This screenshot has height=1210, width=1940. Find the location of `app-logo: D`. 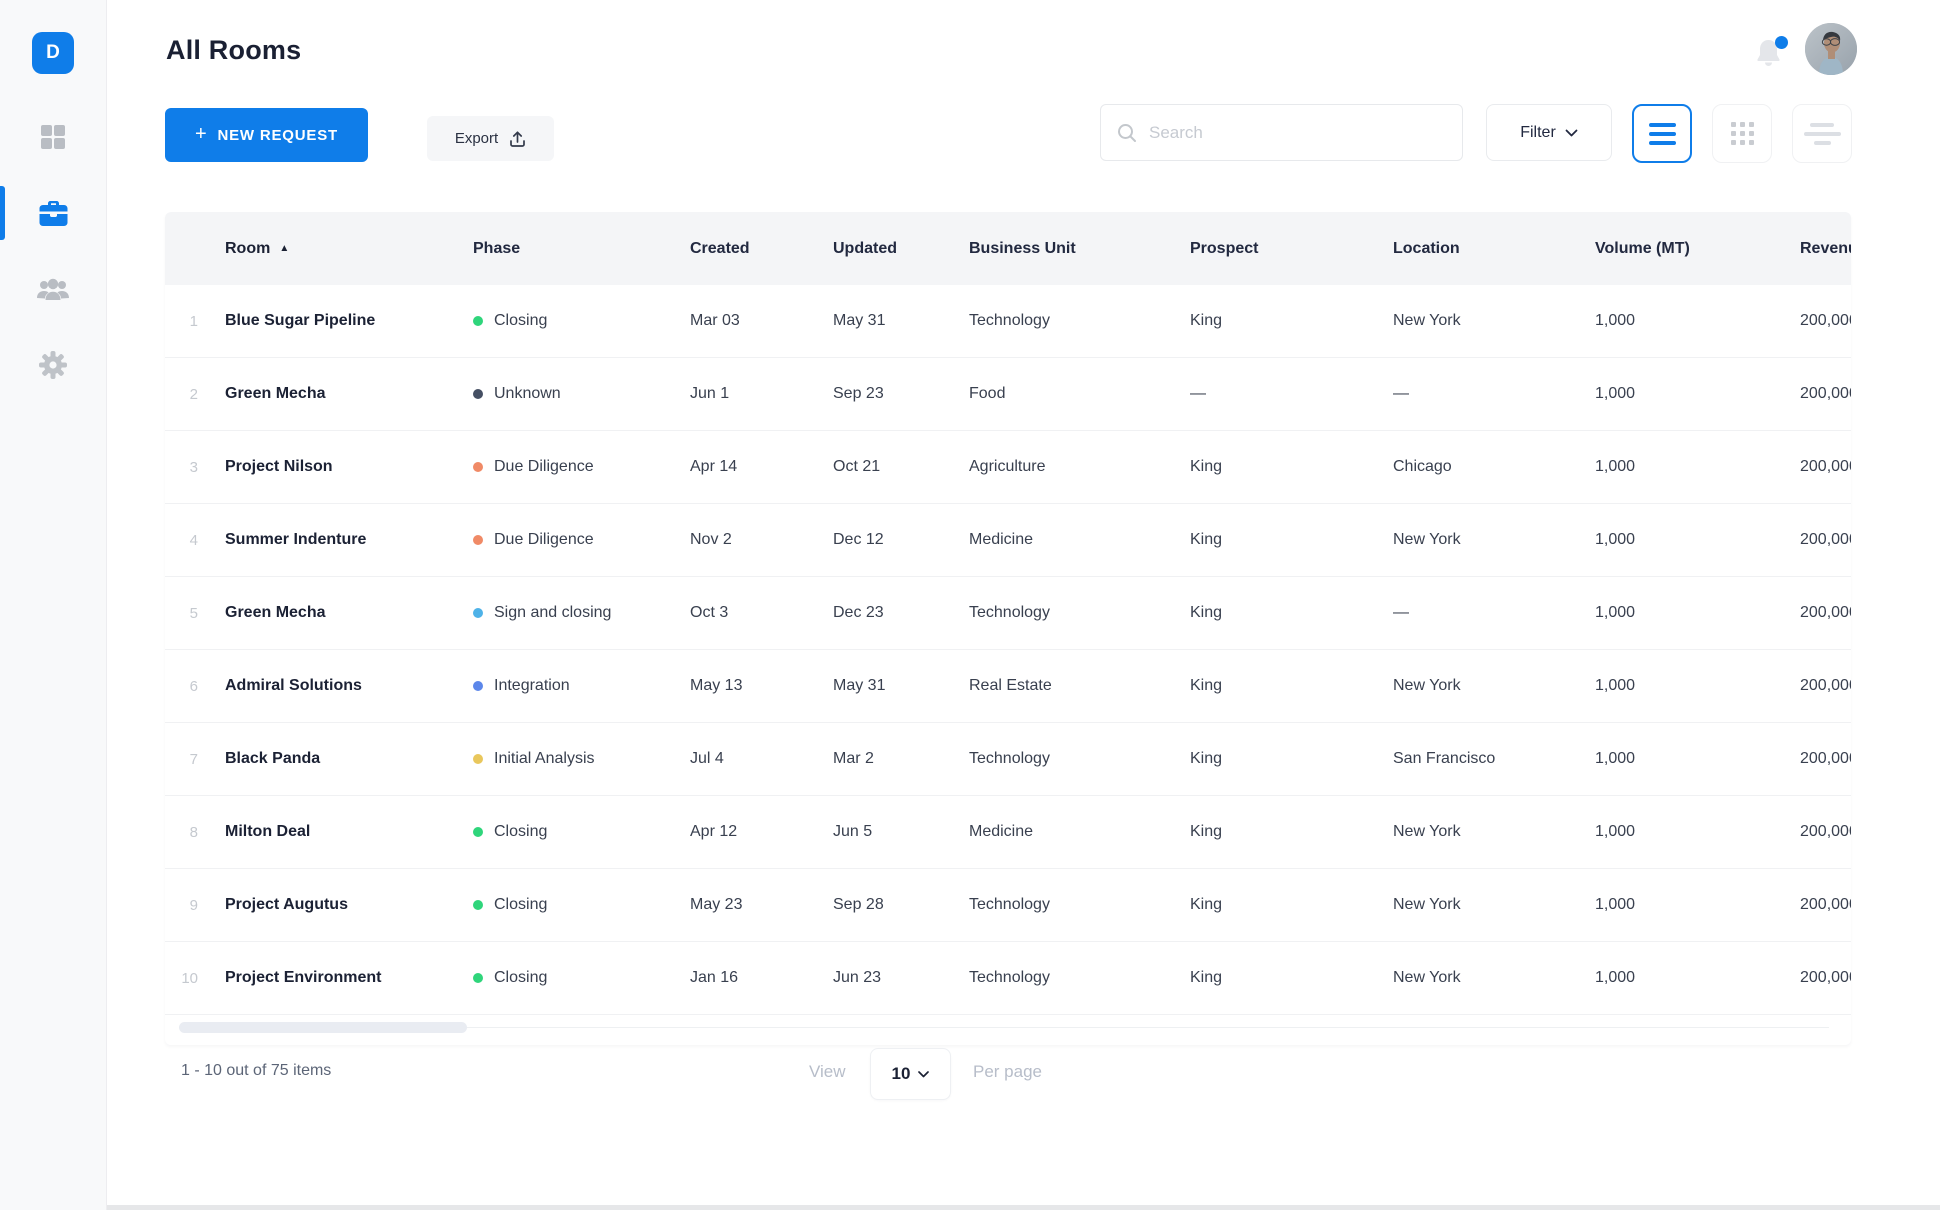

app-logo: D is located at coordinates (53, 53).